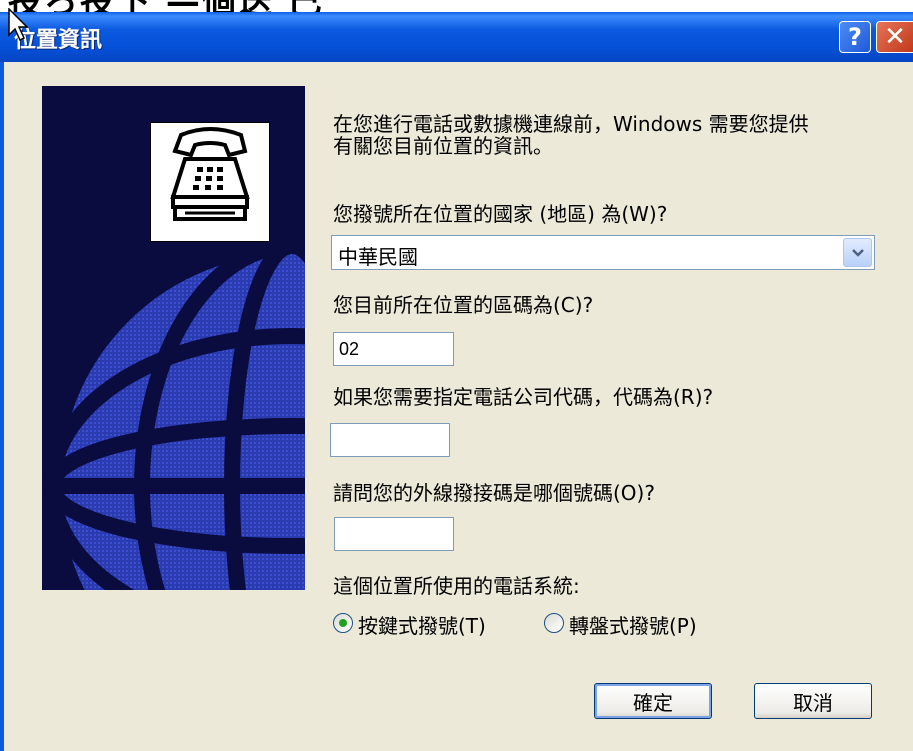 Image resolution: width=913 pixels, height=751 pixels. What do you see at coordinates (394, 534) in the screenshot?
I see `outside-line-input` at bounding box center [394, 534].